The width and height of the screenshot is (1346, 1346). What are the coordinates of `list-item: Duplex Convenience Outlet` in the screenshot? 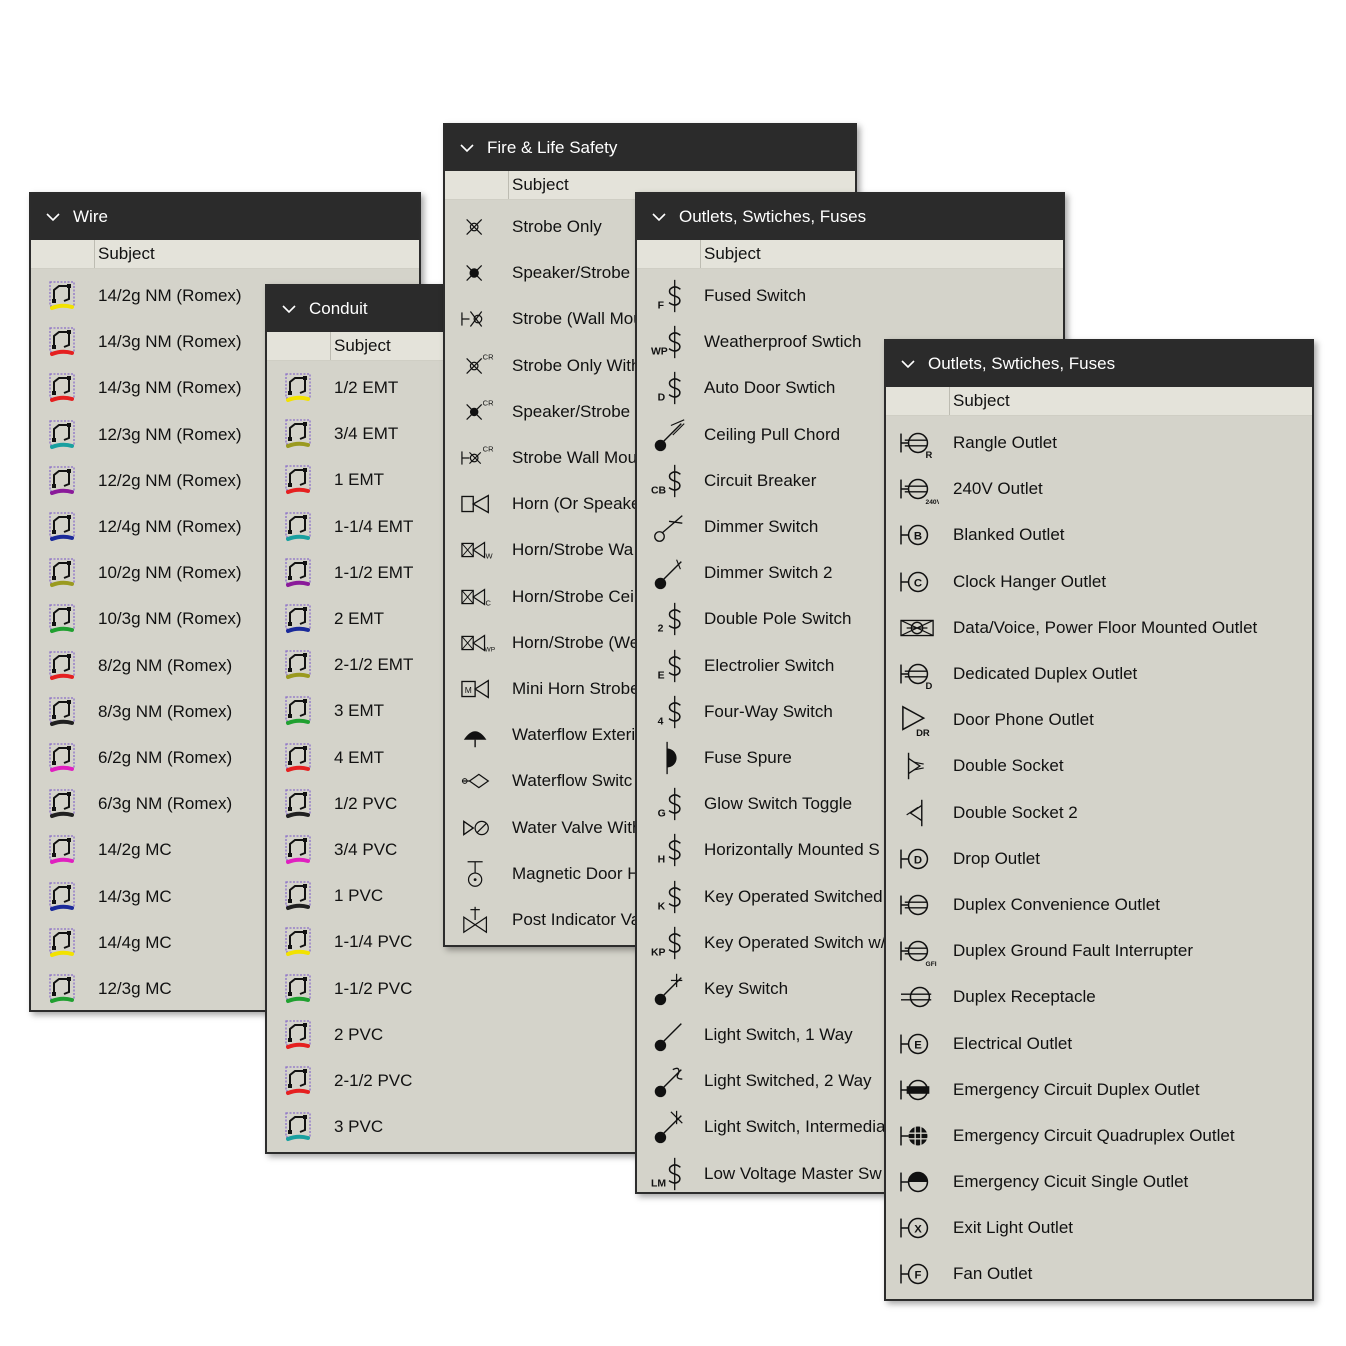 It's located at (1099, 905).